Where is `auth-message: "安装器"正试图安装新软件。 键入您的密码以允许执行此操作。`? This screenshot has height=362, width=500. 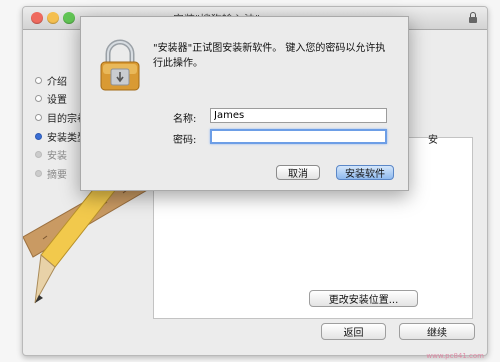 auth-message: "安装器"正试图安装新软件。 键入您的密码以允许执行此操作。 is located at coordinates (269, 56).